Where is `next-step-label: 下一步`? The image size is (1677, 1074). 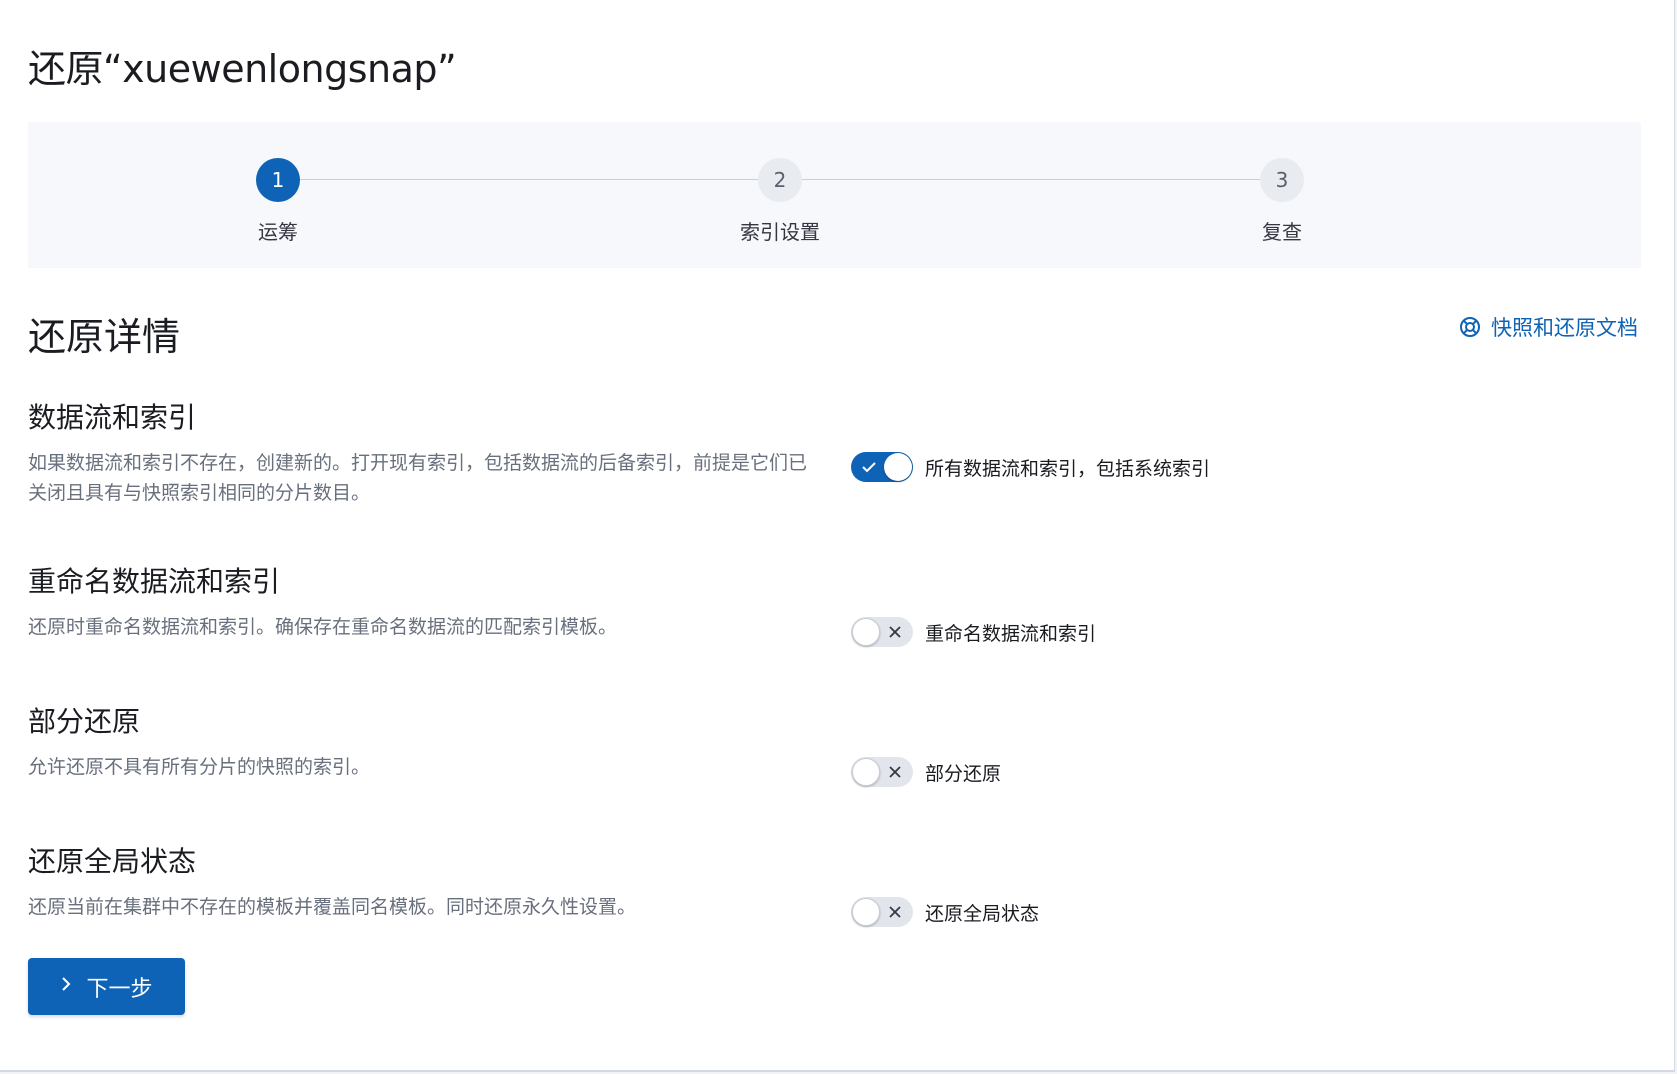 next-step-label: 下一步 is located at coordinates (119, 989).